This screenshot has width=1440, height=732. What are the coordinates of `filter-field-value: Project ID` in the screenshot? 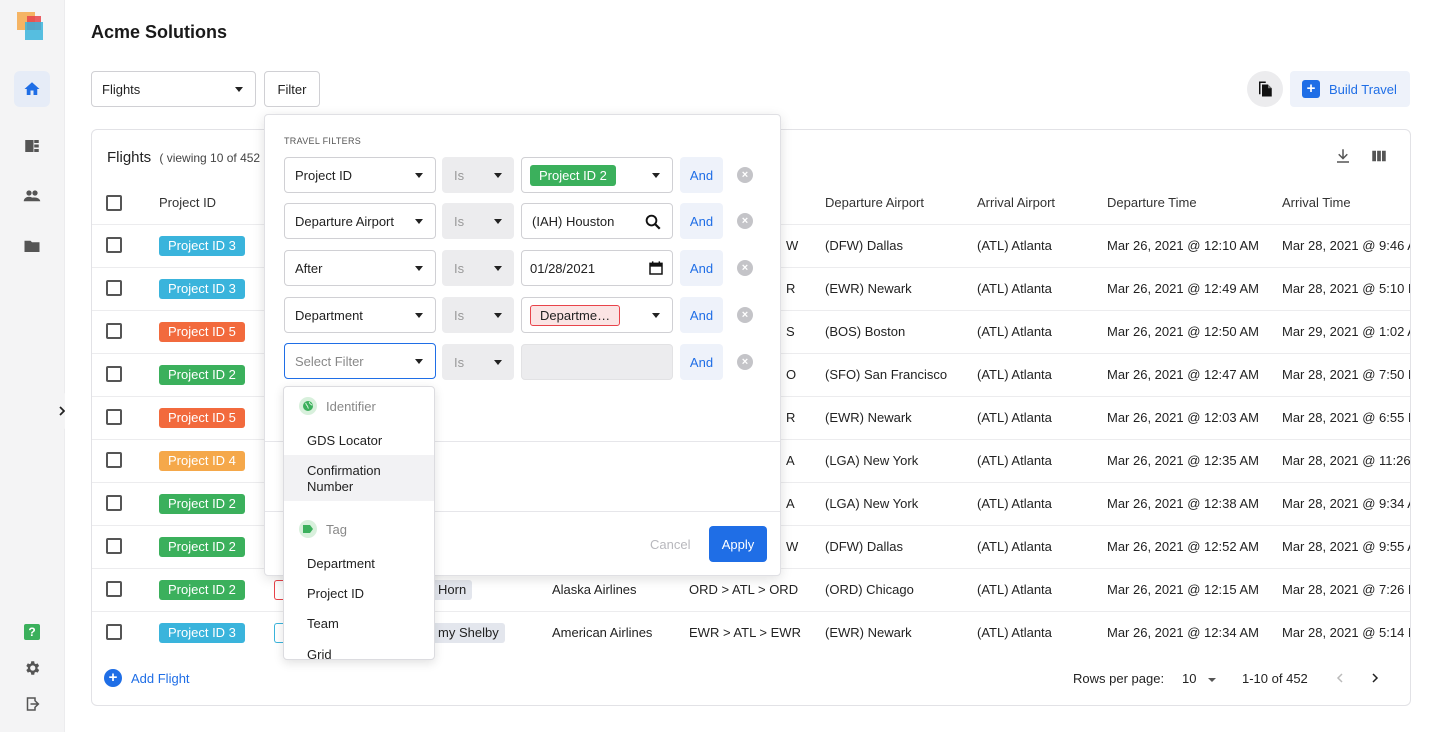 It's located at (324, 175).